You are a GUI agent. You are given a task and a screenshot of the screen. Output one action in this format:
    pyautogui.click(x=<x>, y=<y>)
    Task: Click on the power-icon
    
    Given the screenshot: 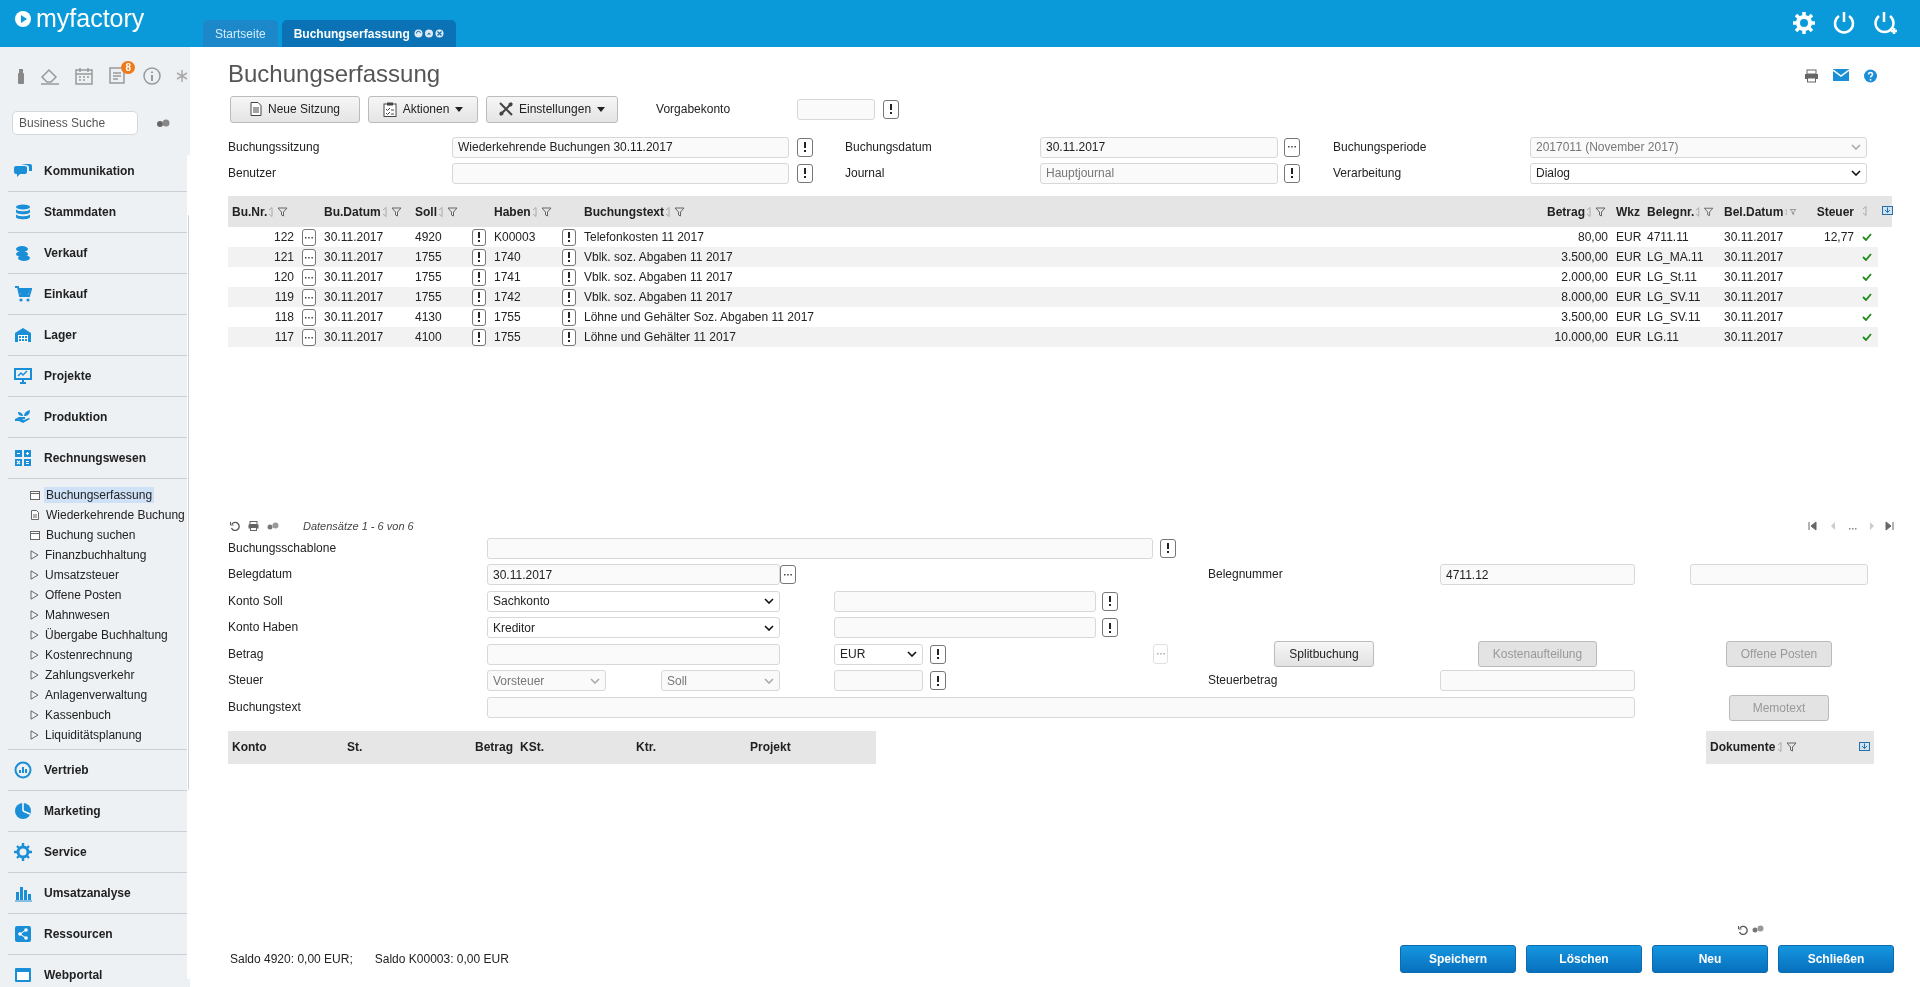 What is the action you would take?
    pyautogui.click(x=1844, y=22)
    